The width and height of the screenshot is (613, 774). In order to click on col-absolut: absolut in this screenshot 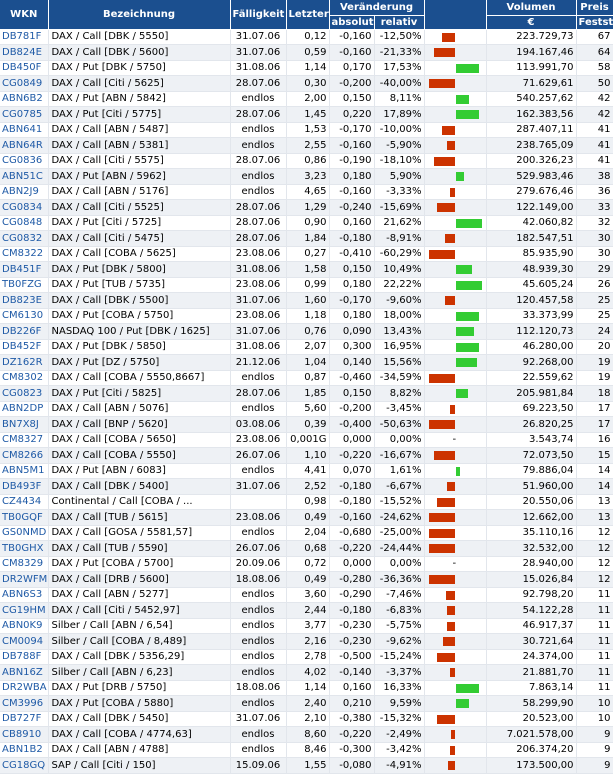, I will do `click(352, 22)`.